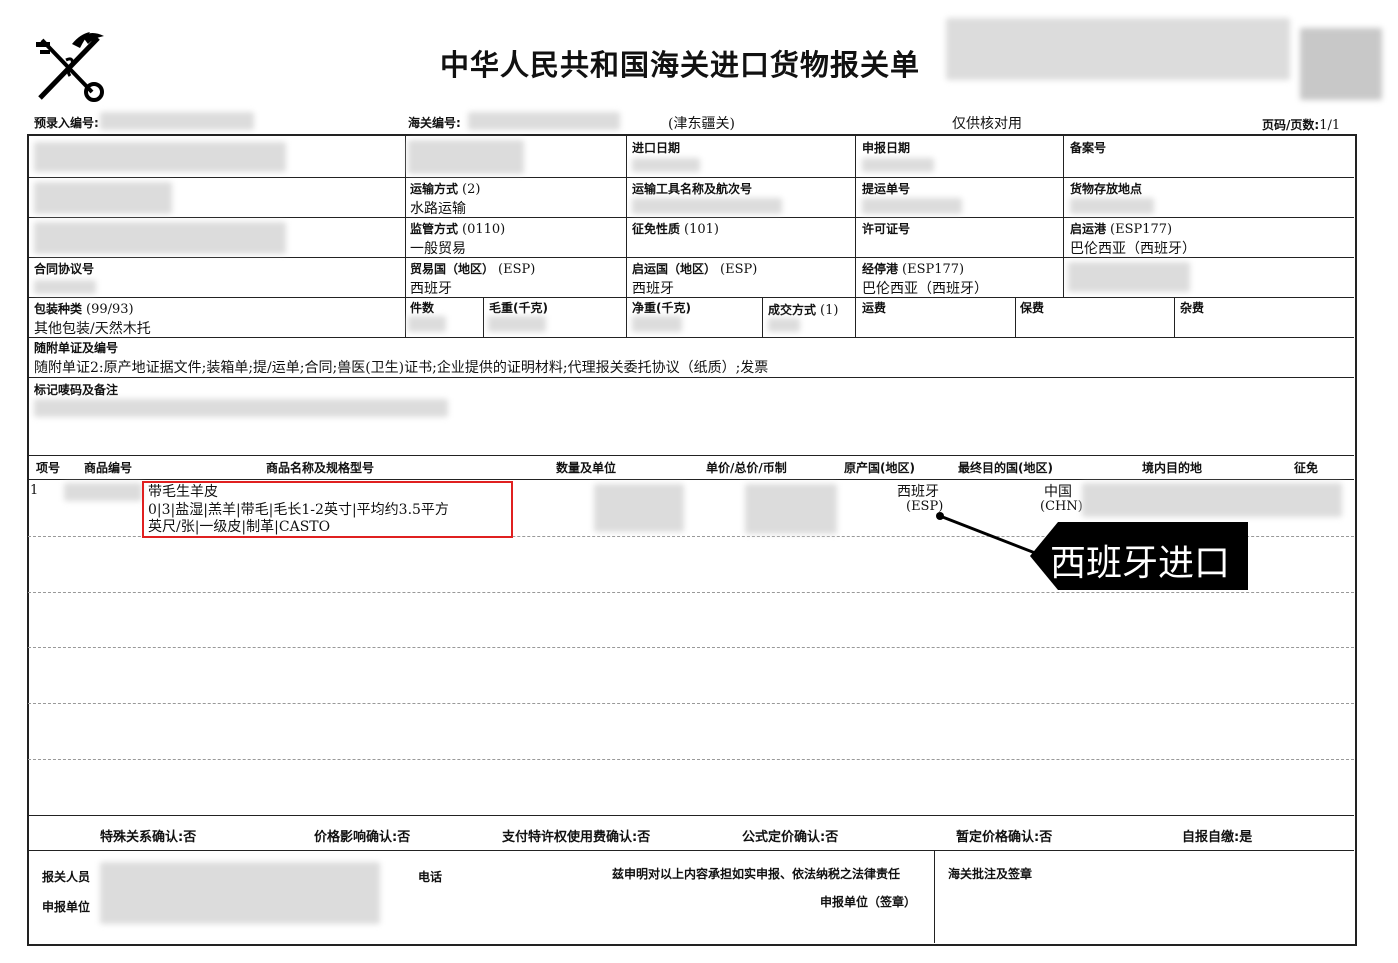  Describe the element at coordinates (918, 492) in the screenshot. I see `item-origin: 西班牙` at that location.